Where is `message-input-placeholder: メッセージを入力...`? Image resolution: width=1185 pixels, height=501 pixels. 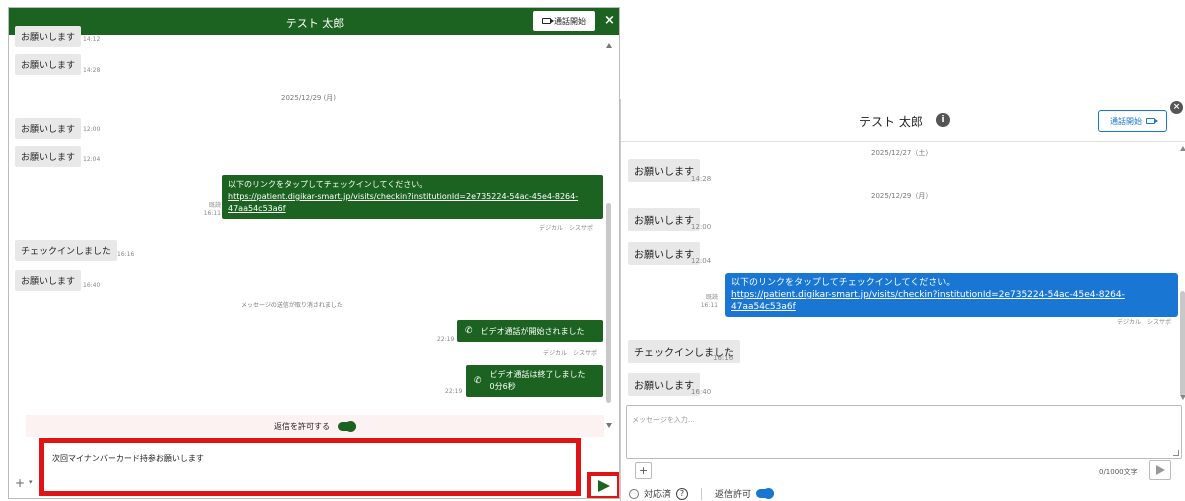 message-input-placeholder: メッセージを入力... is located at coordinates (663, 420).